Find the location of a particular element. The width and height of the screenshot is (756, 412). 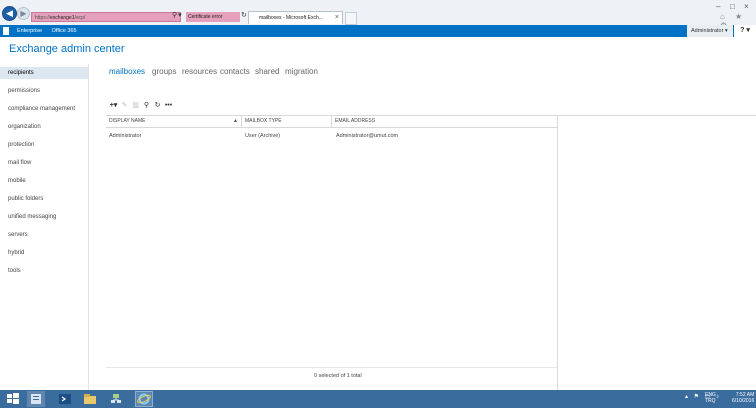

column-header-display-name: DISPLAY NAME ▲ is located at coordinates (174, 121).